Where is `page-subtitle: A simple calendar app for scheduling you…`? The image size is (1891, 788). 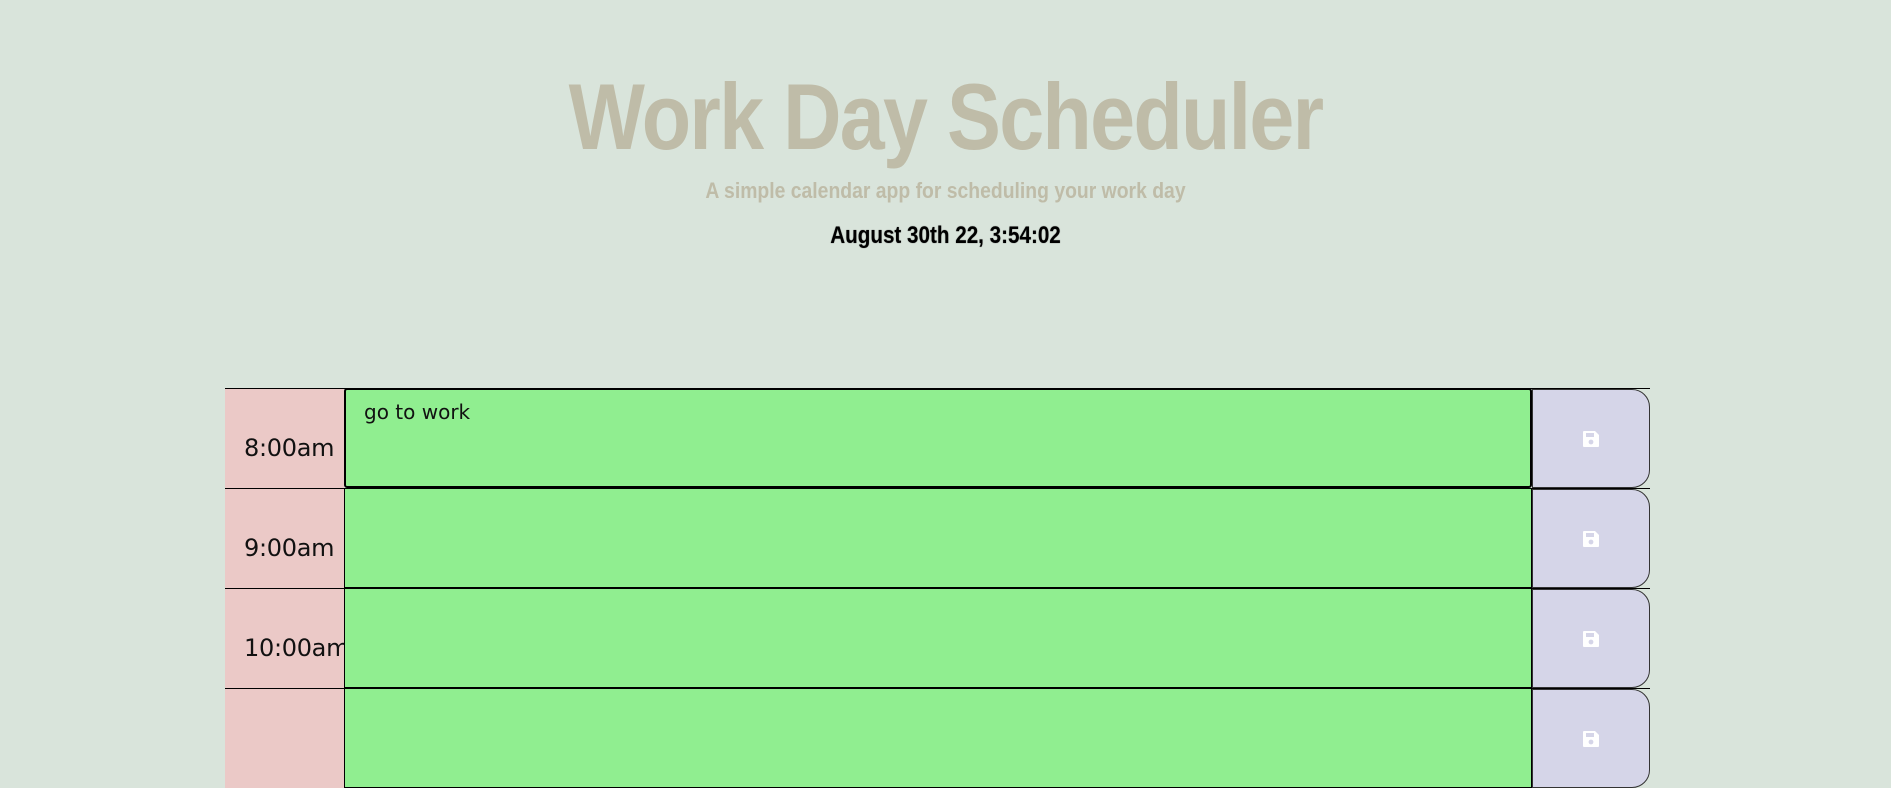 page-subtitle: A simple calendar app for scheduling you… is located at coordinates (945, 190).